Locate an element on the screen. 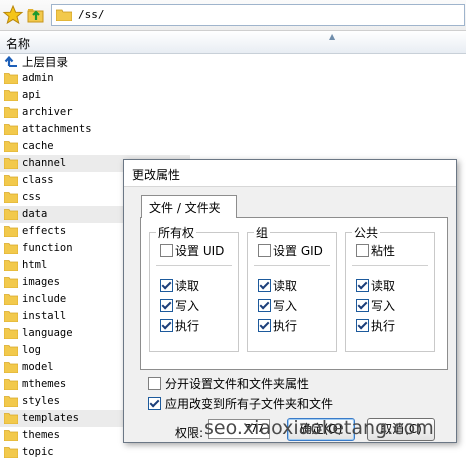  list-item: topic is located at coordinates (95, 452).